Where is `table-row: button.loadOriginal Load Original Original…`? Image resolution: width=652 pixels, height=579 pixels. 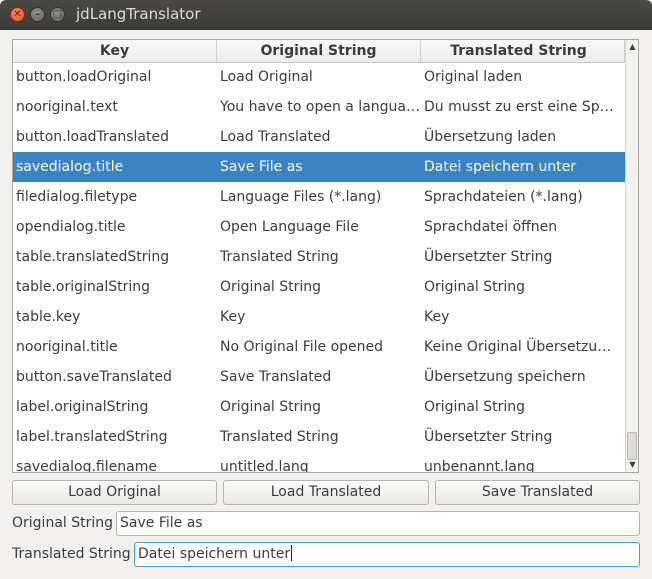 table-row: button.loadOriginal Load Original Original… is located at coordinates (319, 77).